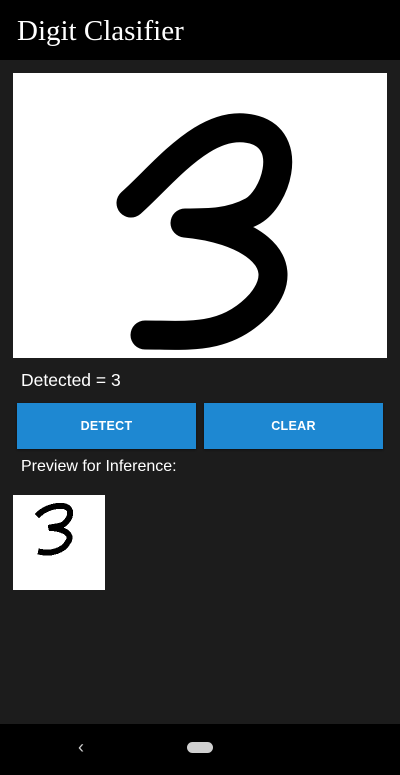 The image size is (400, 775). What do you see at coordinates (71, 380) in the screenshot?
I see `detection-result: Detected = 3` at bounding box center [71, 380].